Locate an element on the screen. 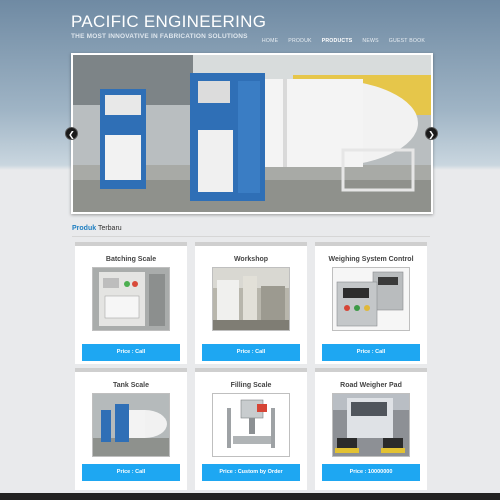 The width and height of the screenshot is (500, 500). product-title: Workshop is located at coordinates (251, 259).